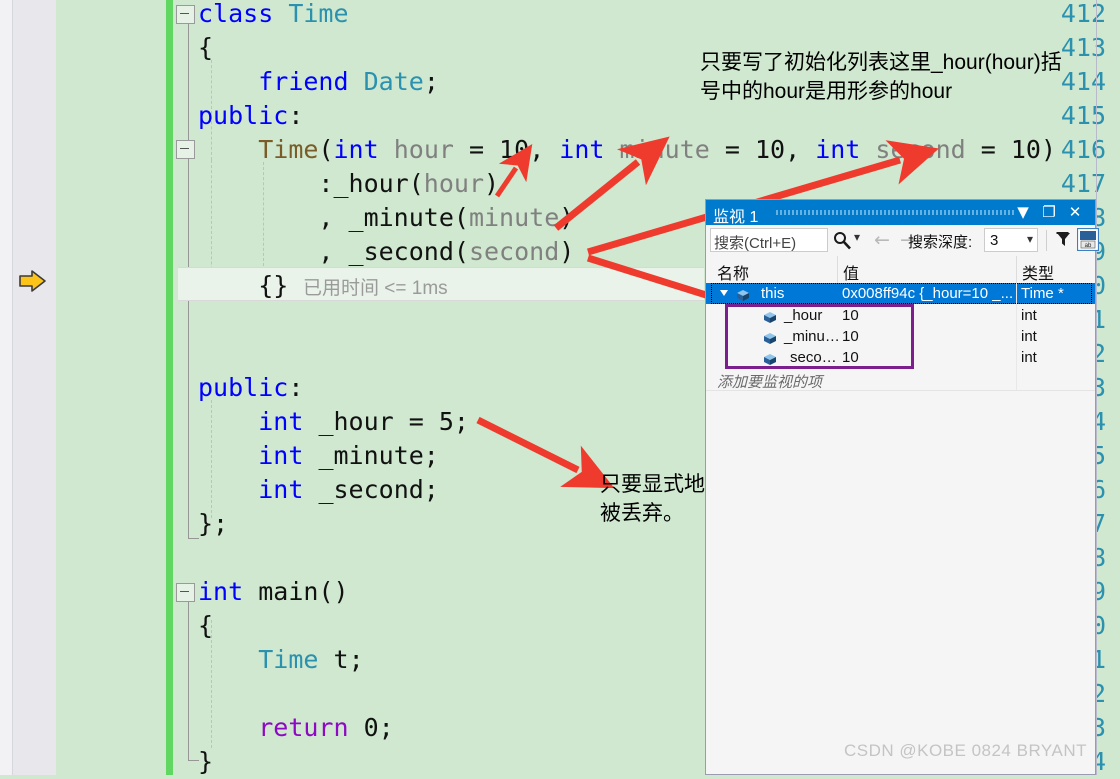  What do you see at coordinates (901, 293) in the screenshot?
I see `watch-row-focus-rect` at bounding box center [901, 293].